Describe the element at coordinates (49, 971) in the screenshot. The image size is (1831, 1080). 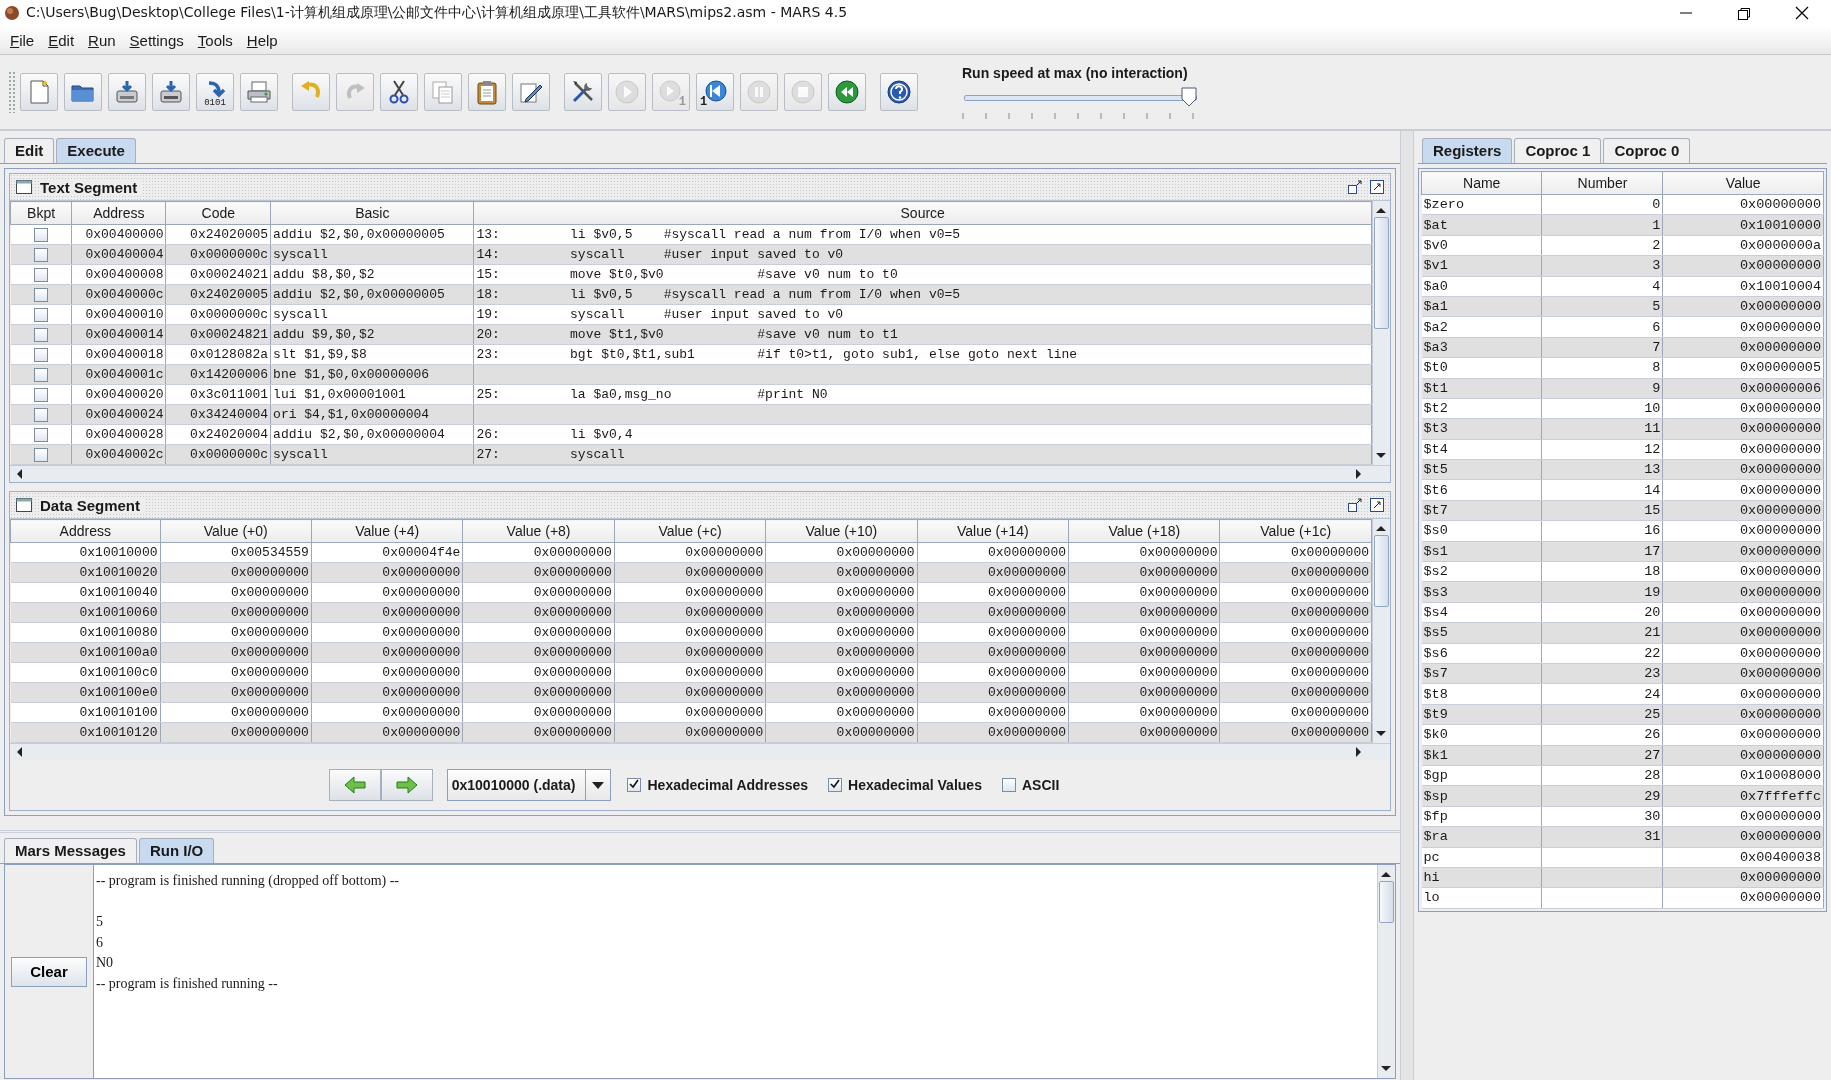
I see `clear-button: Clear` at that location.